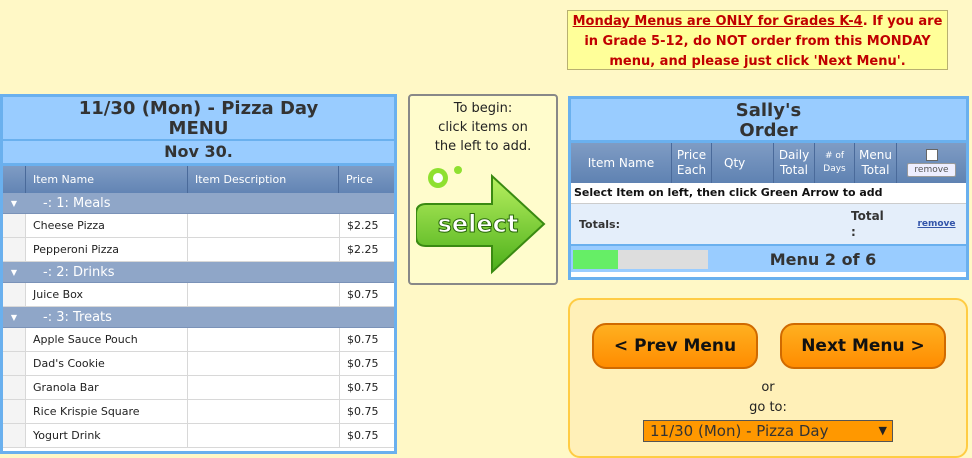  Describe the element at coordinates (599, 224) in the screenshot. I see `totals-label: Totals:` at that location.